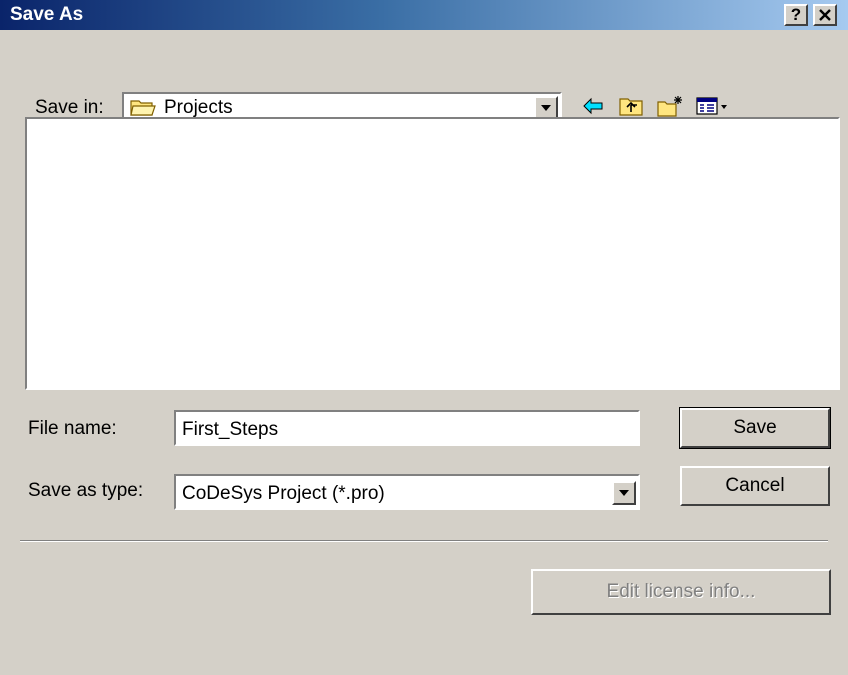 The image size is (848, 675). Describe the element at coordinates (69, 107) in the screenshot. I see `save-in-label: Save in:` at that location.